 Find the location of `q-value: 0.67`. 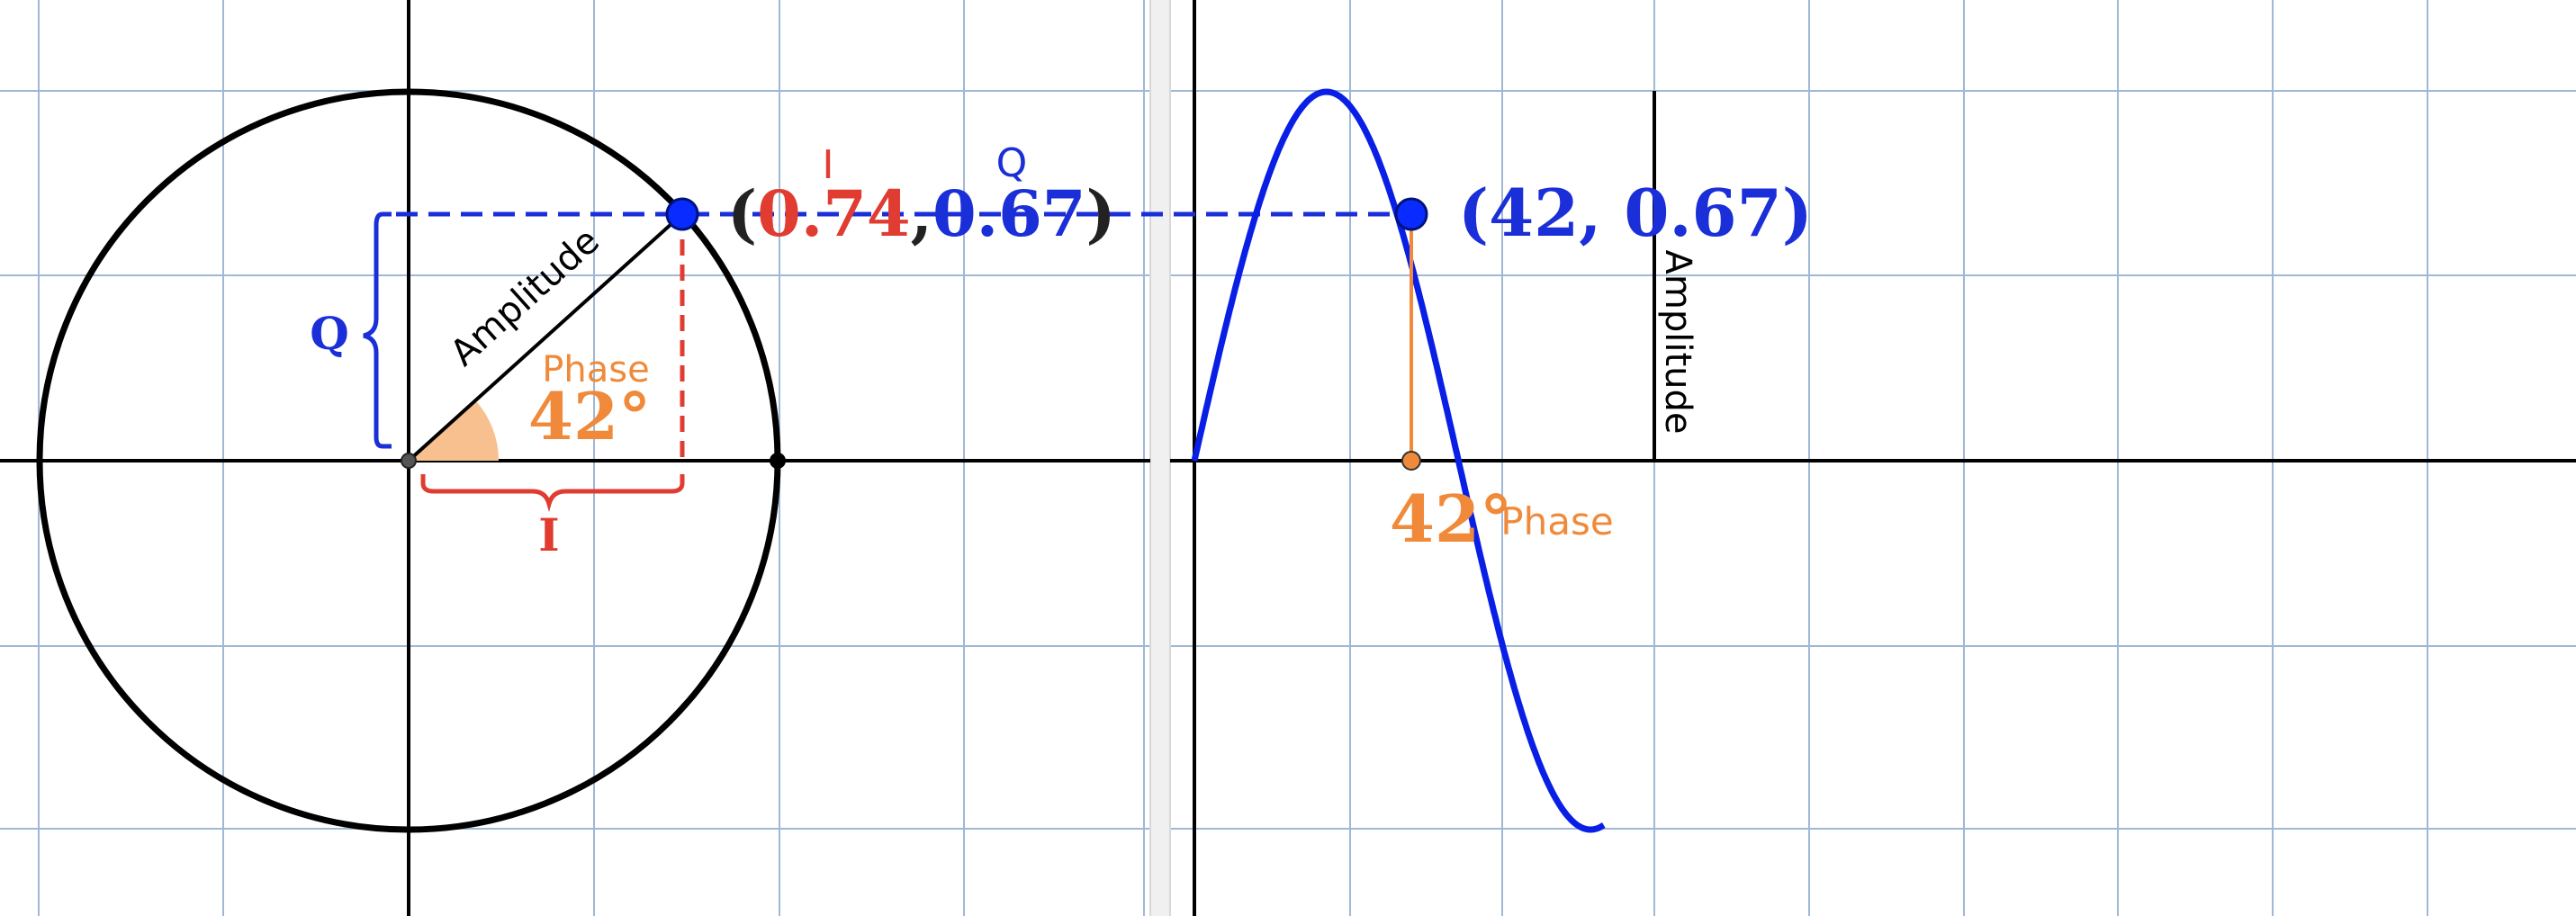

q-value: 0.67 is located at coordinates (1009, 214).